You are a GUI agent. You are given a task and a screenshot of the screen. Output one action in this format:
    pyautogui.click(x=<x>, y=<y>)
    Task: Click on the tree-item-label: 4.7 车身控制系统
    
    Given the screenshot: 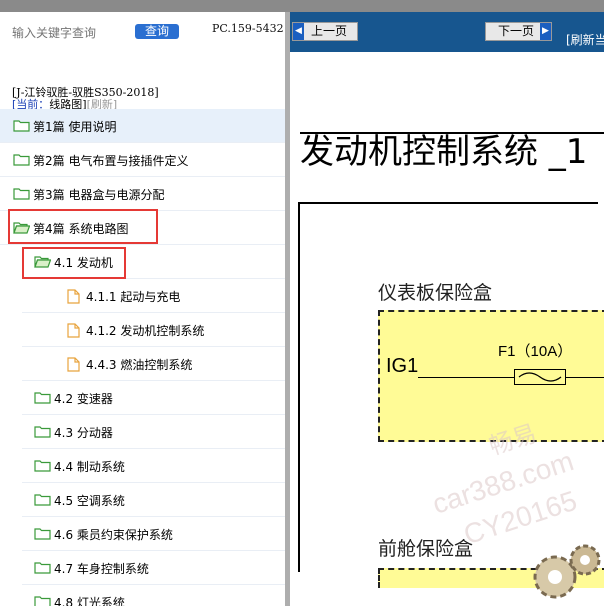 What is the action you would take?
    pyautogui.click(x=101, y=569)
    